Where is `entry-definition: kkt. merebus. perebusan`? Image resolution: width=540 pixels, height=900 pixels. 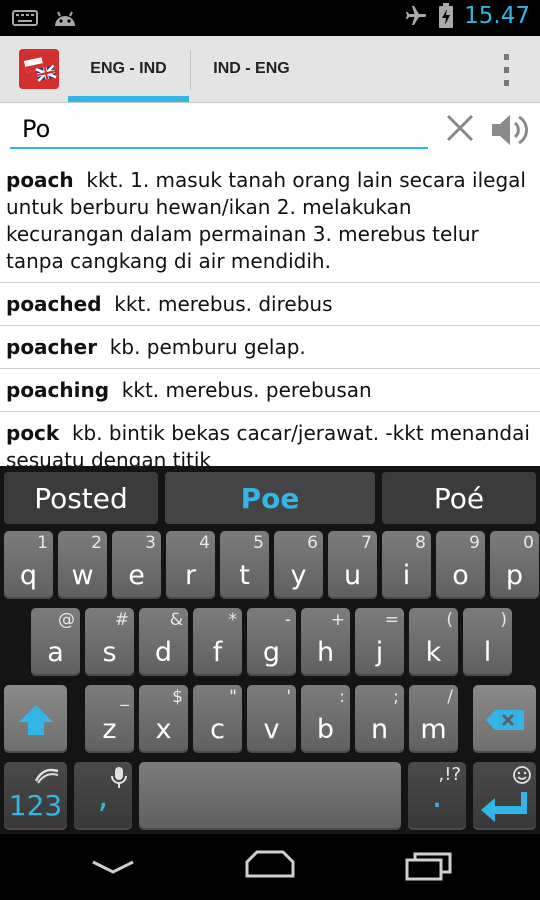 entry-definition: kkt. merebus. perebusan is located at coordinates (246, 390).